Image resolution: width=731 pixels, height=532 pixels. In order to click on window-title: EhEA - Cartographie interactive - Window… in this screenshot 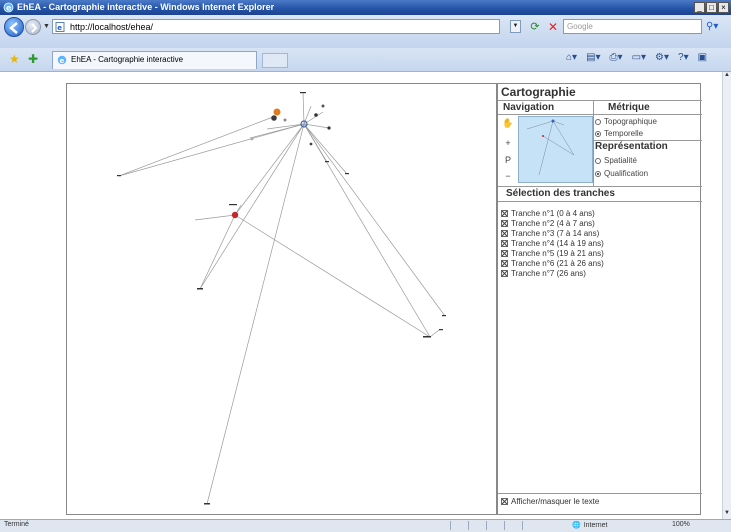, I will do `click(146, 7)`.